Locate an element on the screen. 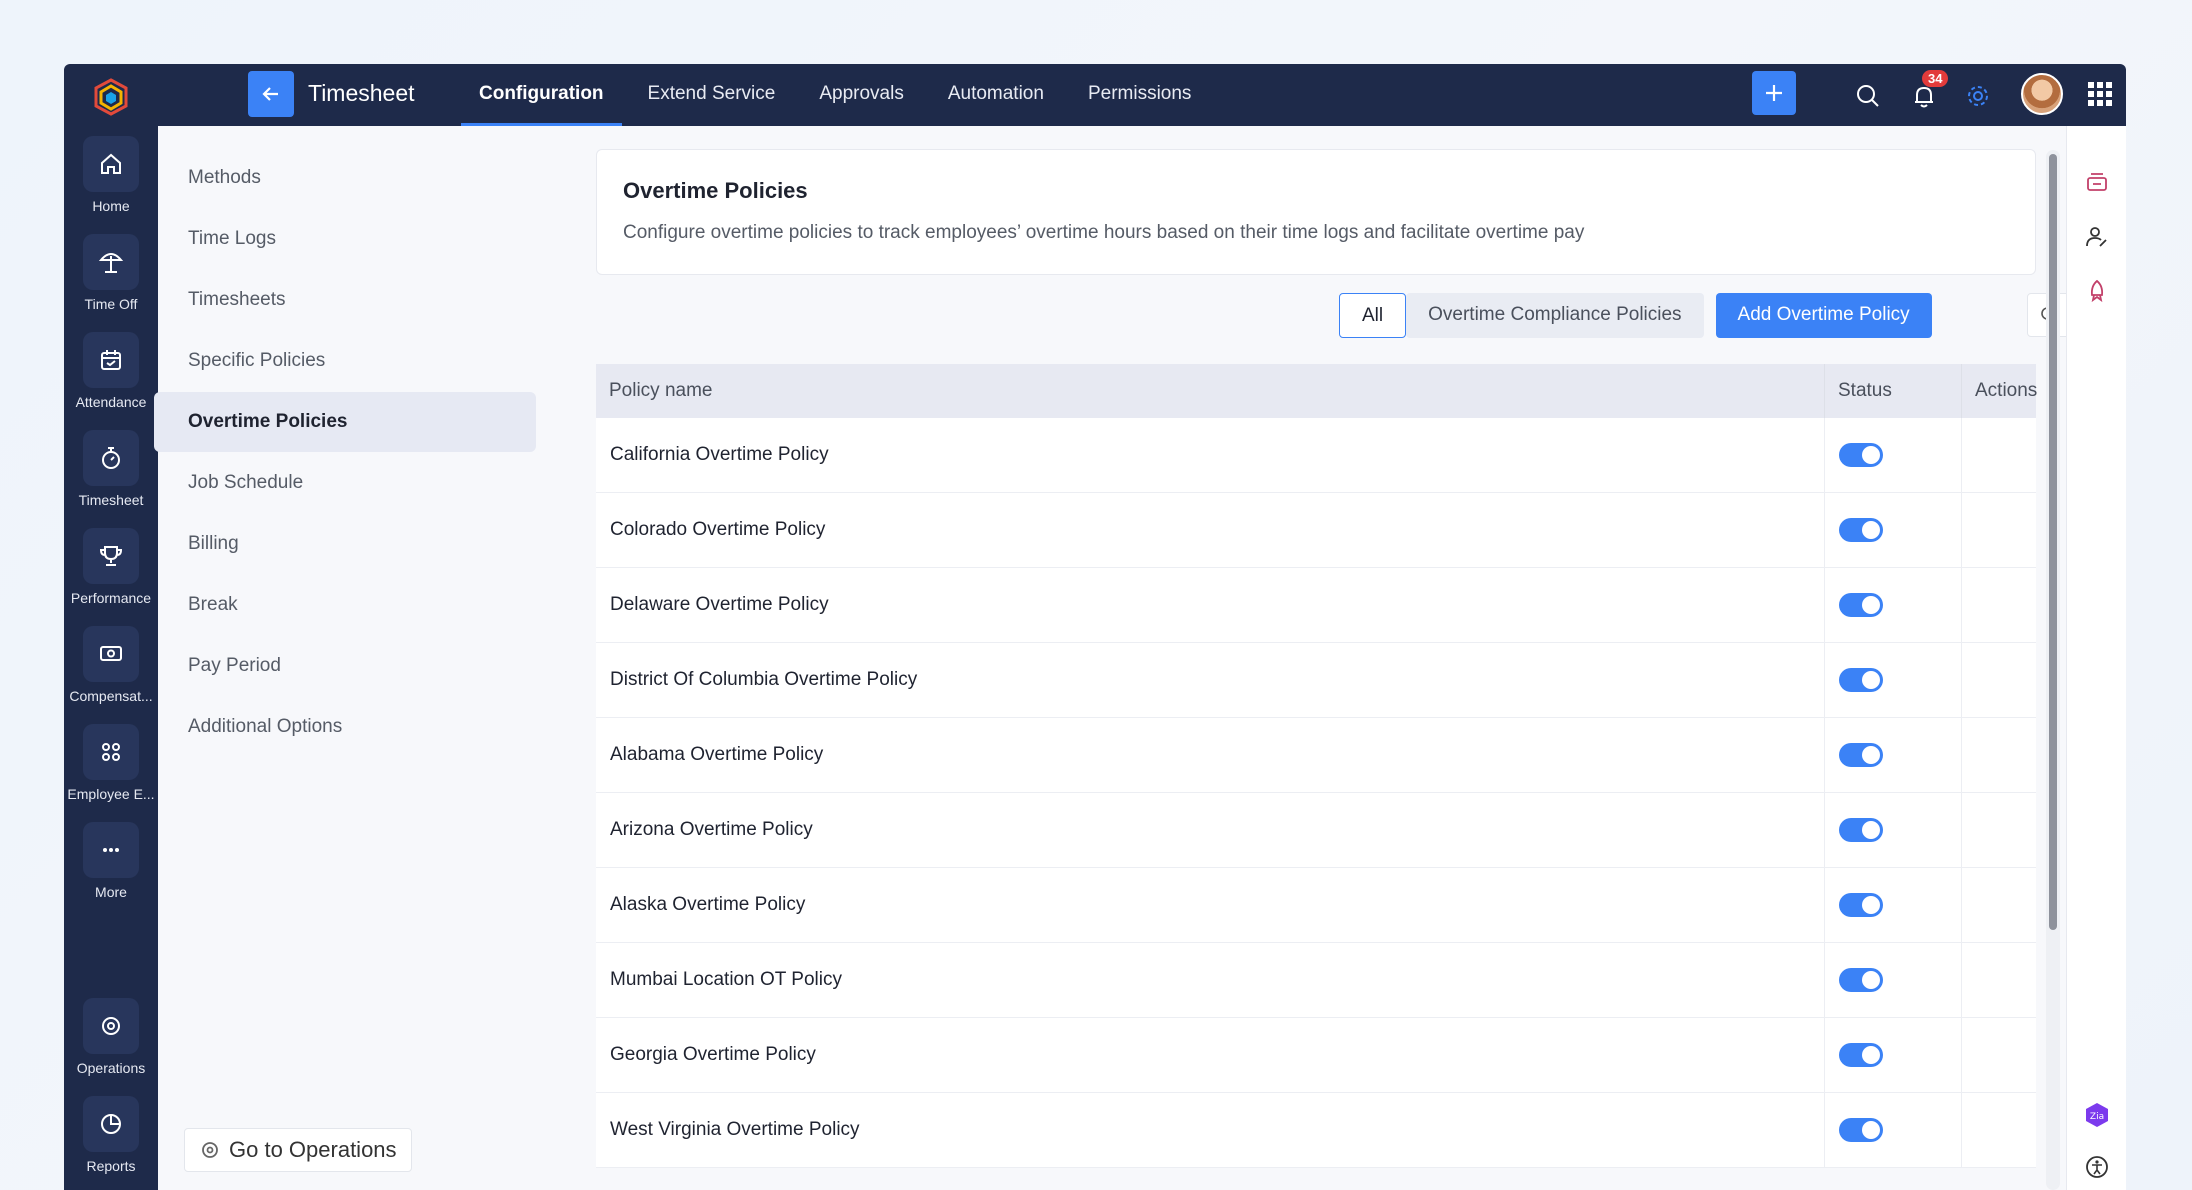  go-to-operations-label: Go to Operations is located at coordinates (313, 1149).